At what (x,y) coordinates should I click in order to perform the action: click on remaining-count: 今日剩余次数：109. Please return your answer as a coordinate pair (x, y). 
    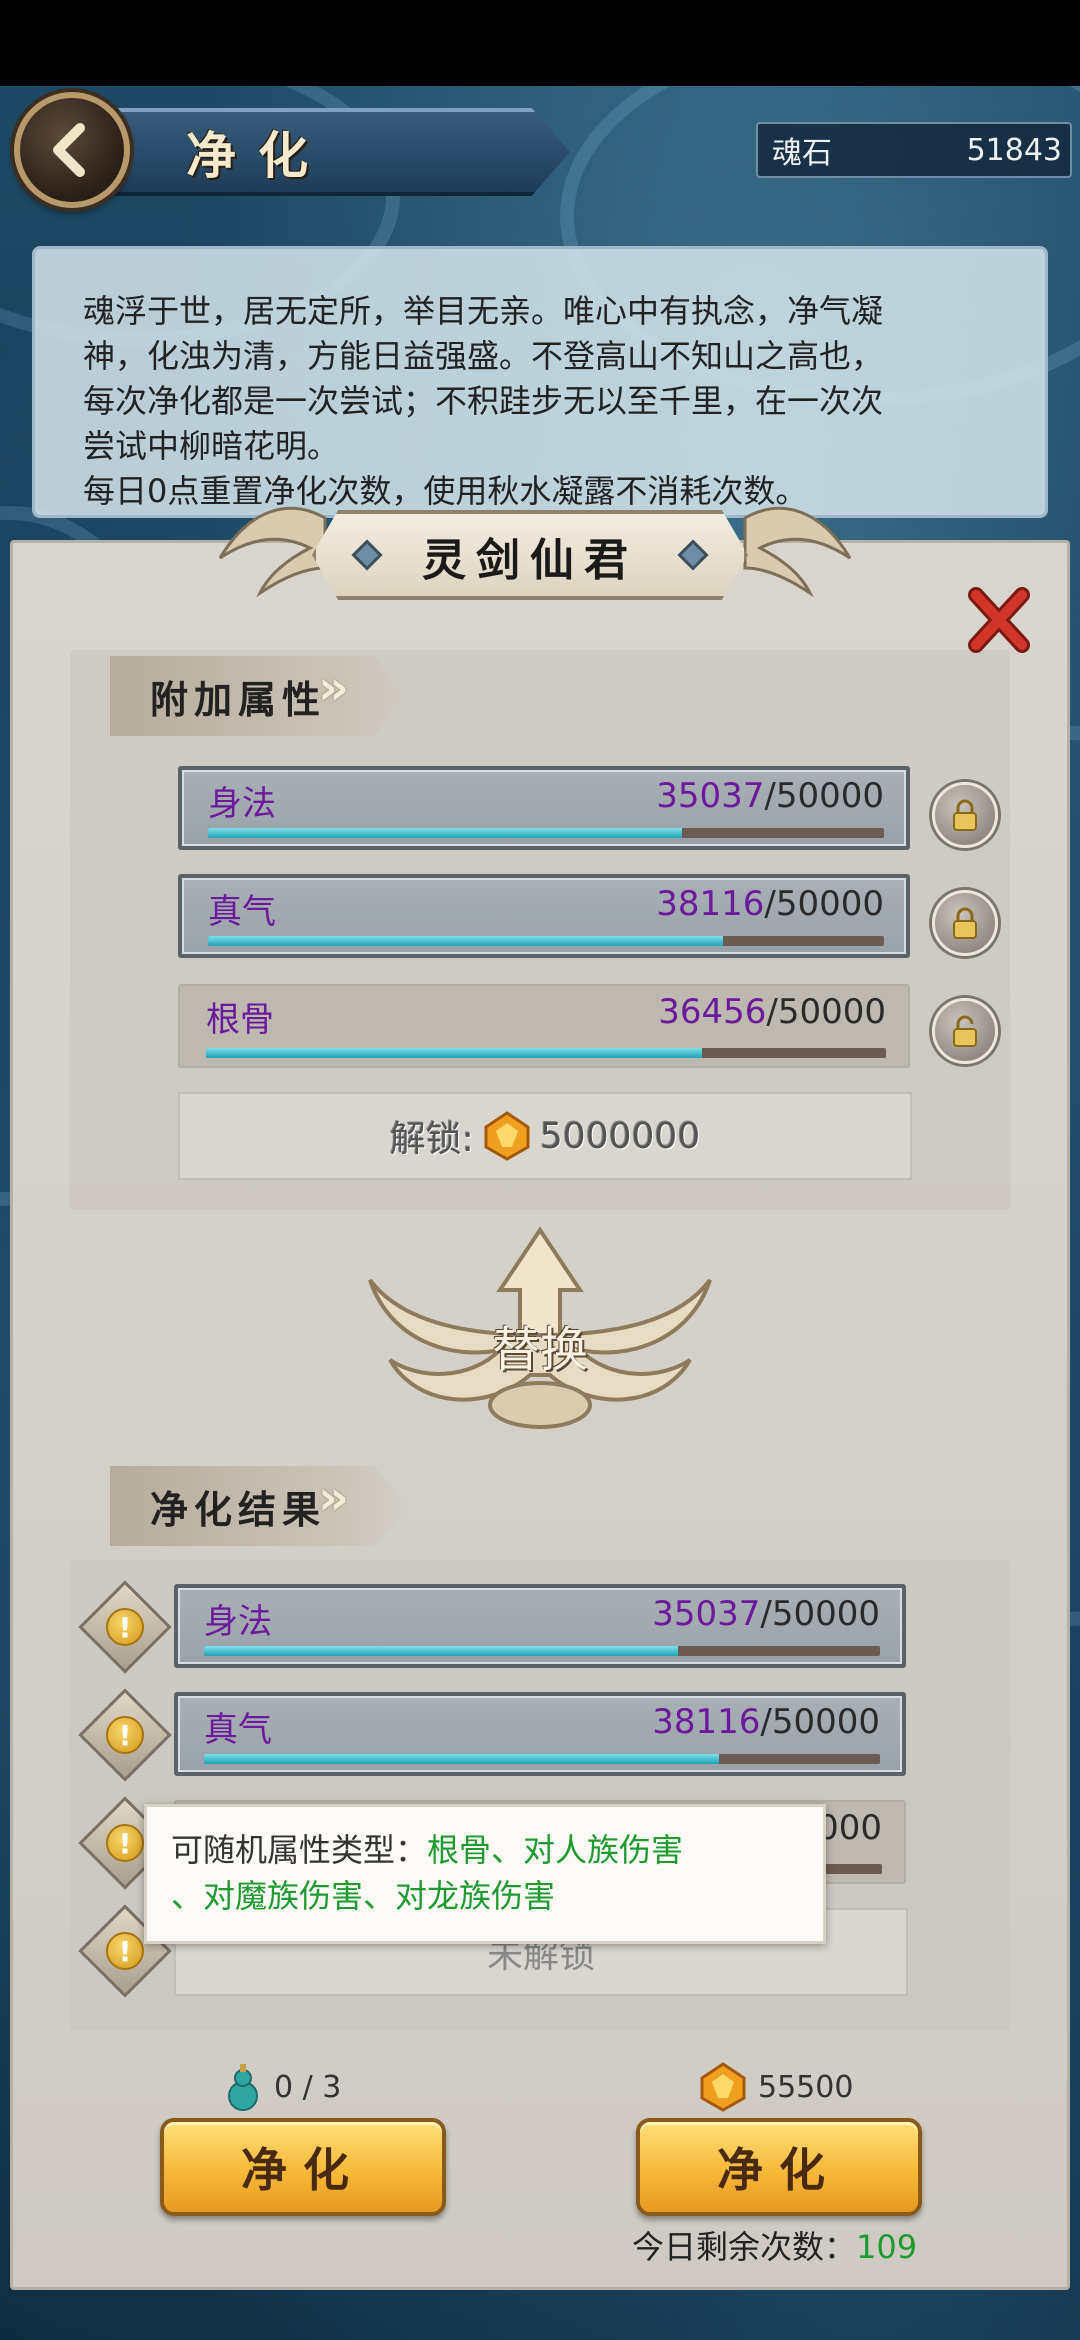
    Looking at the image, I should click on (774, 2245).